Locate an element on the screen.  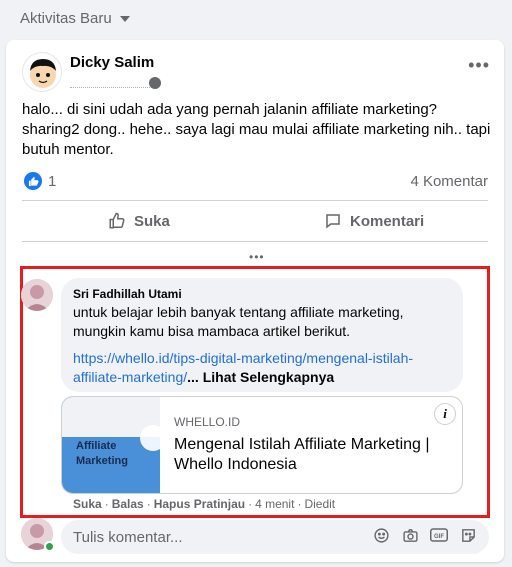
section-header: Aktivitas Baru is located at coordinates (75, 18).